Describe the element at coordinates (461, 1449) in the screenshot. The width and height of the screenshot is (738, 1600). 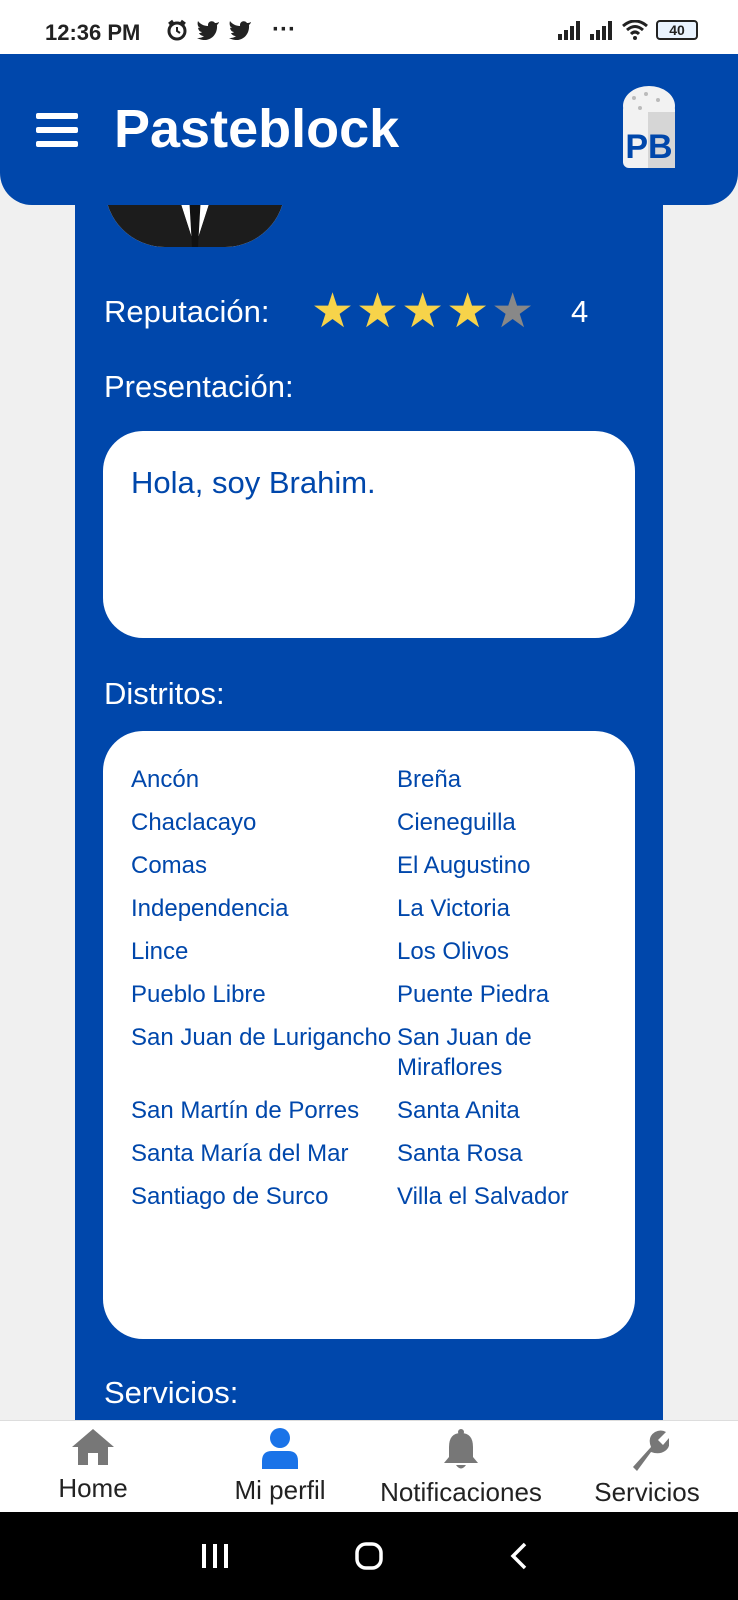
I see `bell-icon` at that location.